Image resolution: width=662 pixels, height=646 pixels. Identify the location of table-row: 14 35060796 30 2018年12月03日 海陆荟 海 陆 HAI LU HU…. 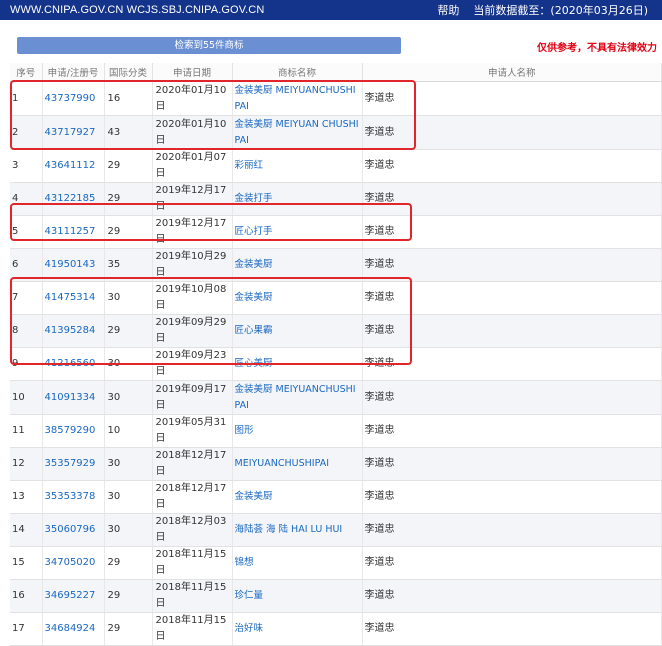
(336, 530).